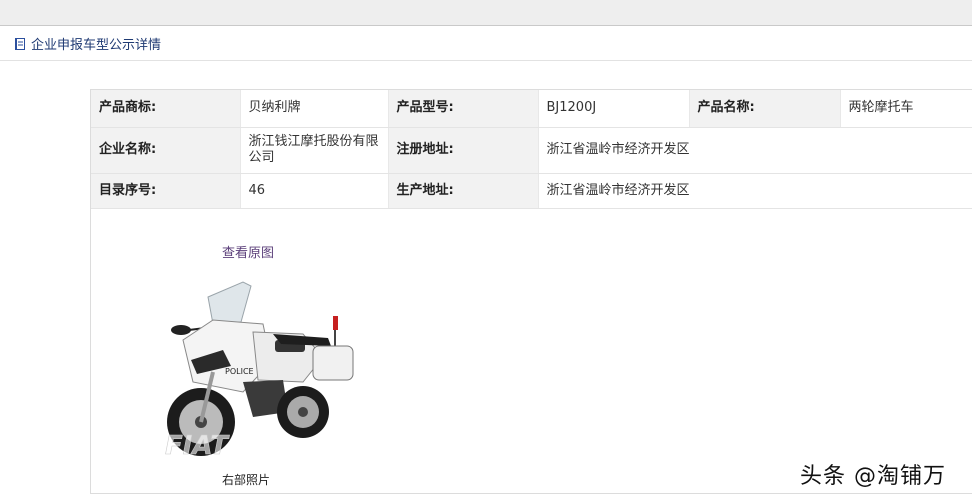 The height and width of the screenshot is (504, 972). Describe the element at coordinates (765, 109) in the screenshot. I see `product-name-label: 产品名称:` at that location.